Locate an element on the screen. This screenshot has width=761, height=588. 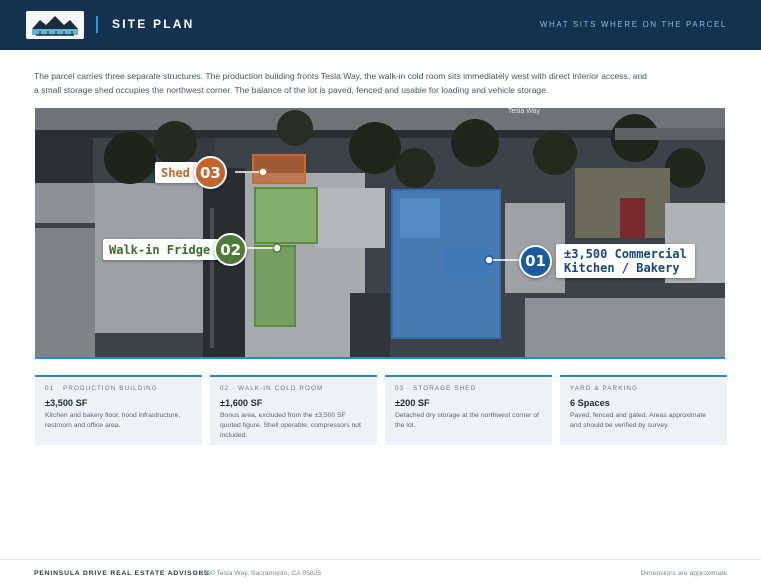
card-value: ±200 SF is located at coordinates (412, 403).